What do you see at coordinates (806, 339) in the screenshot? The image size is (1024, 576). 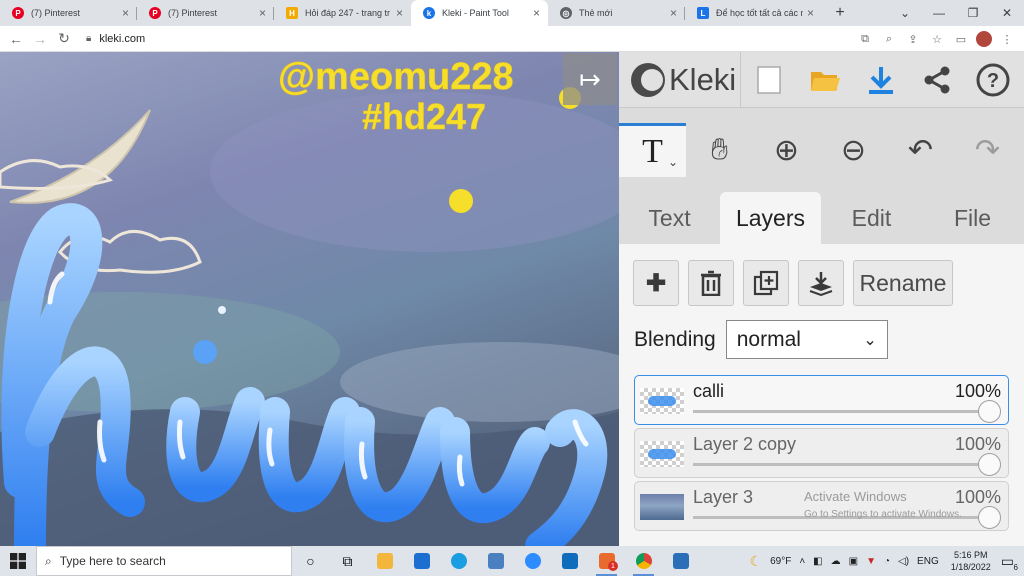 I see `blending-select: normal ⌄` at bounding box center [806, 339].